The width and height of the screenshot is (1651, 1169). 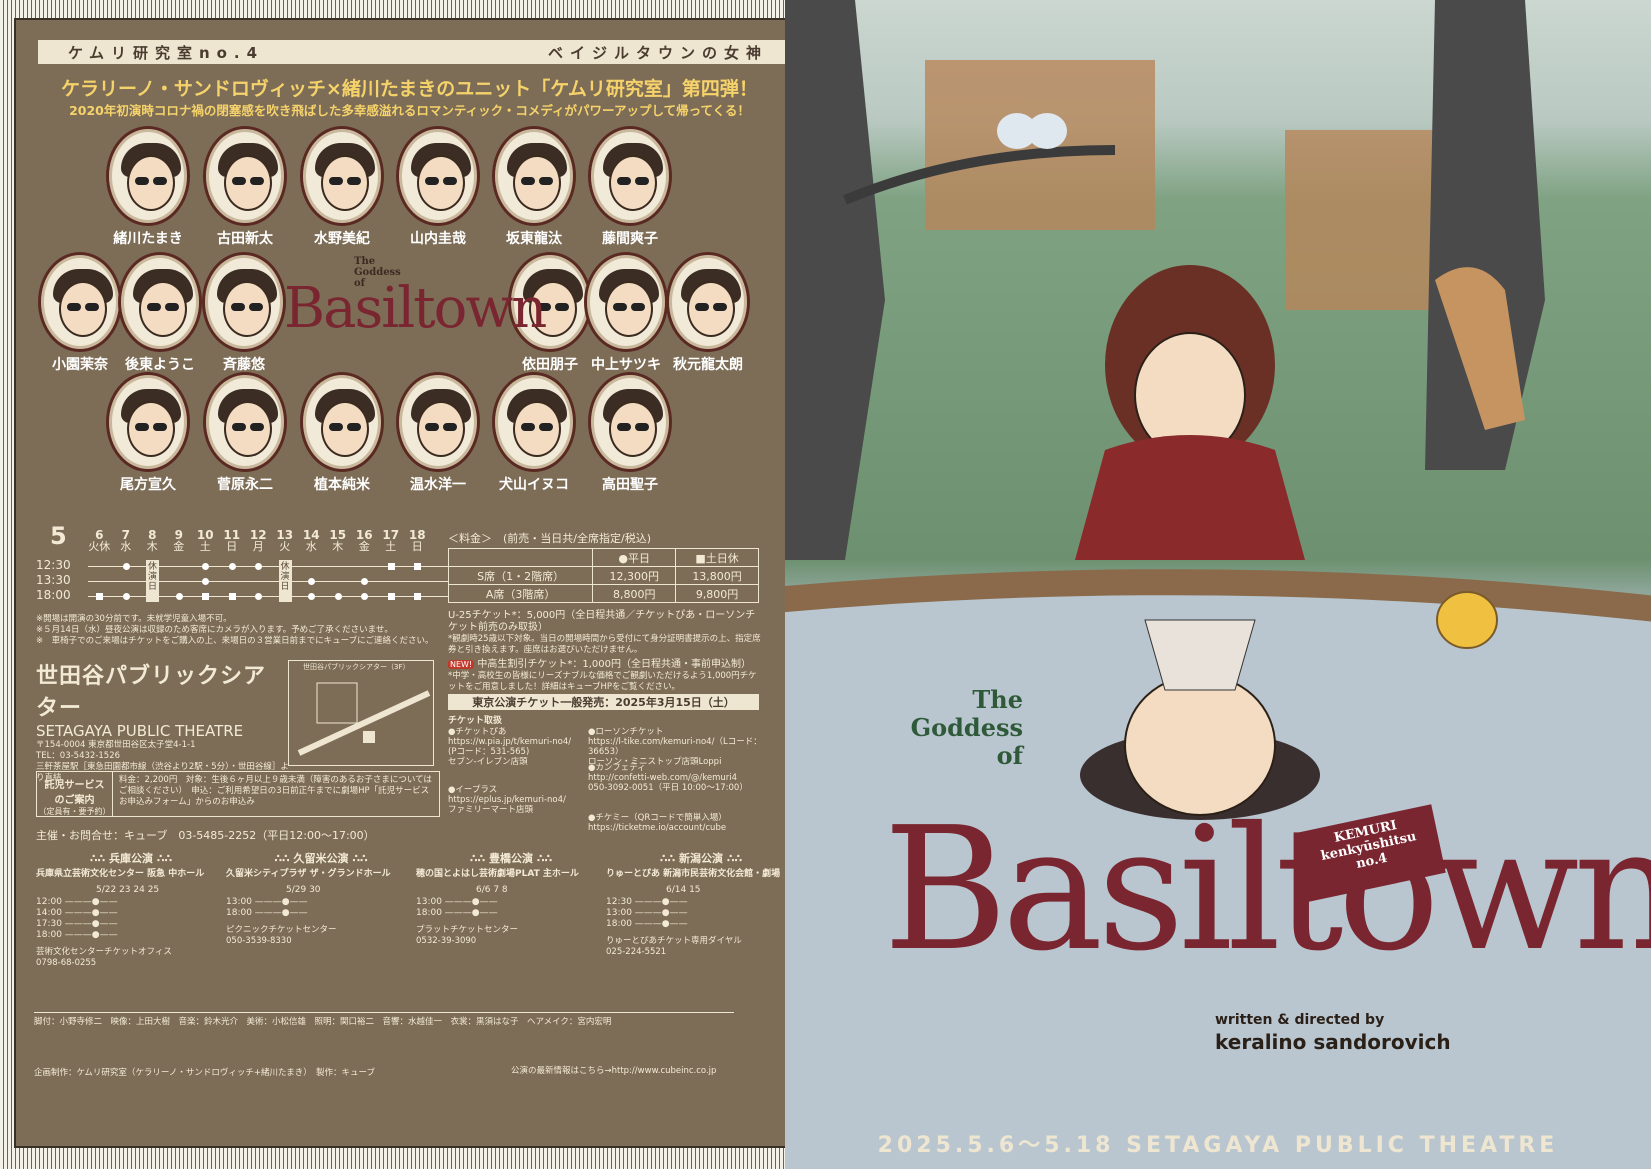 I want to click on tour-contact: 芸術文化センターチケットオフィス 0798-68-0255, so click(x=104, y=957).